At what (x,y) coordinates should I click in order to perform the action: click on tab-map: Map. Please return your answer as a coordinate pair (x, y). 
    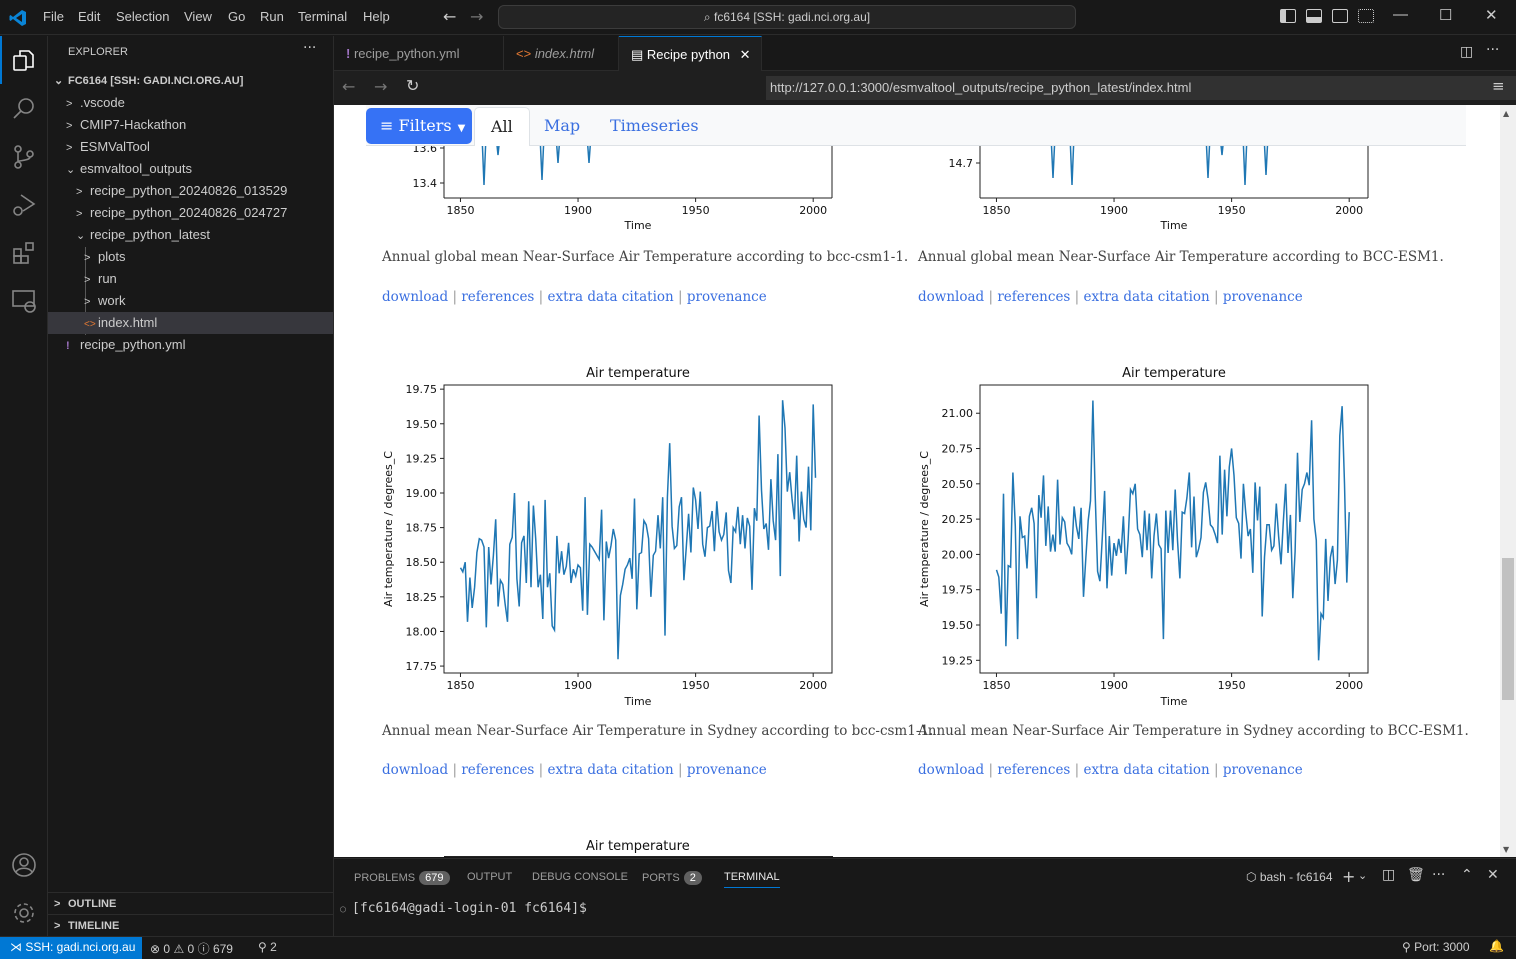
    Looking at the image, I should click on (562, 126).